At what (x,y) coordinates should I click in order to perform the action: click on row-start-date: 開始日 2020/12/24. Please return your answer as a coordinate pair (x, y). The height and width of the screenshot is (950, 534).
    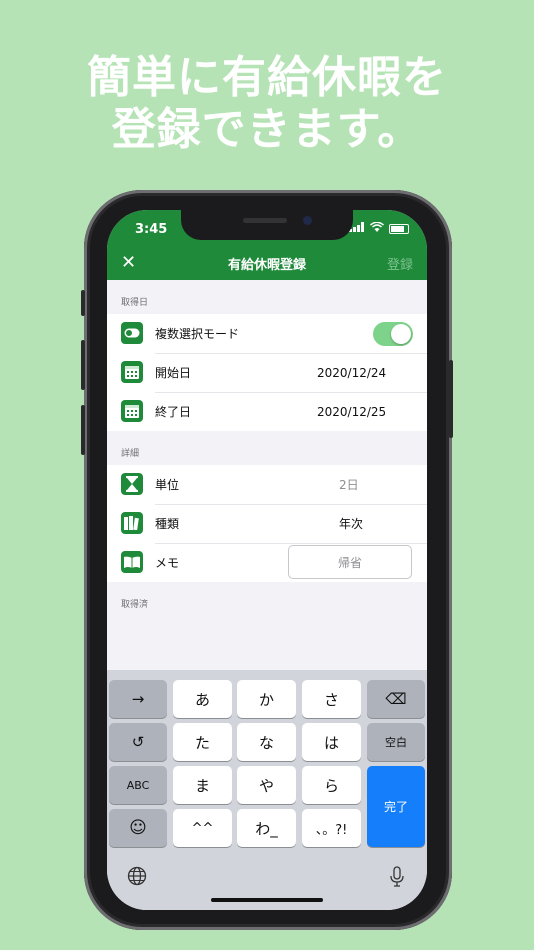
    Looking at the image, I should click on (267, 372).